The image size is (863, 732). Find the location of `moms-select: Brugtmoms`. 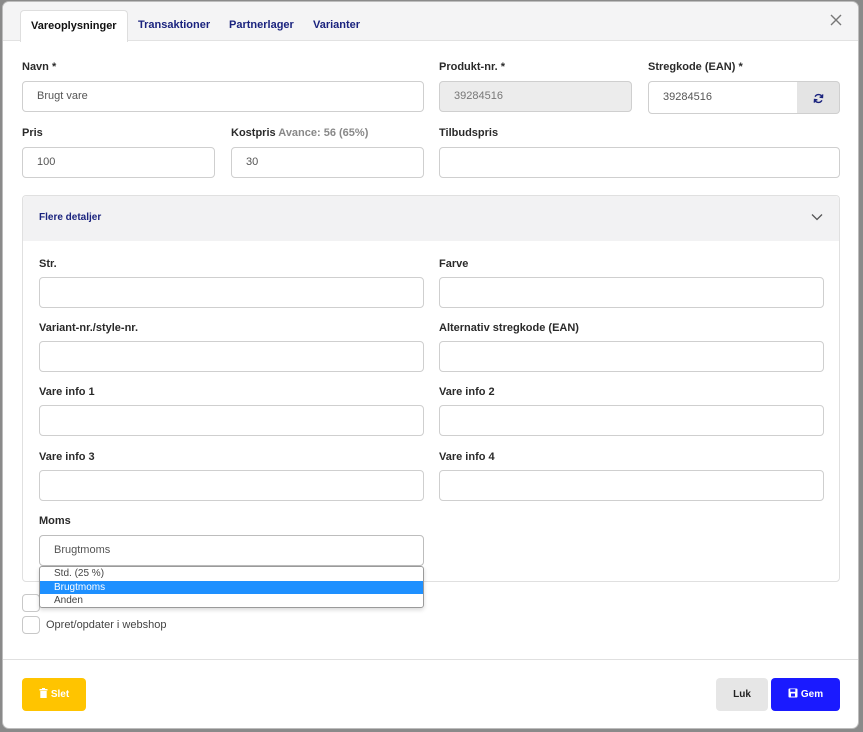

moms-select: Brugtmoms is located at coordinates (231, 550).